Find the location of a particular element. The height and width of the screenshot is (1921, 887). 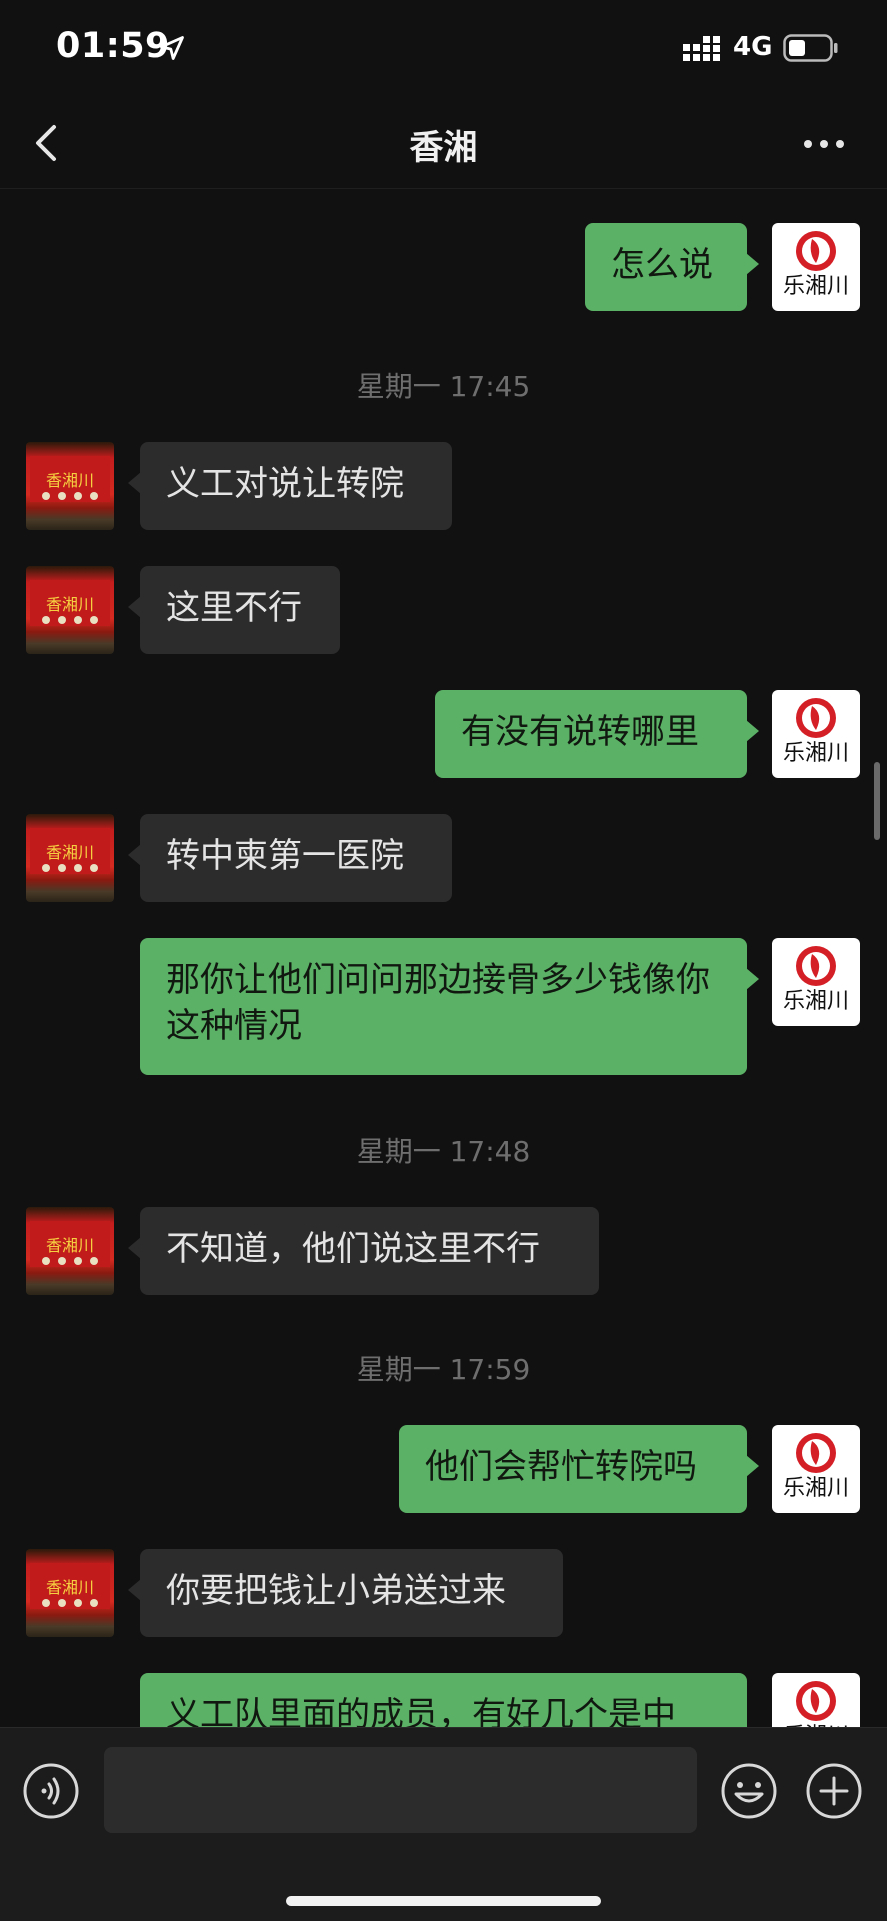

voice-icon is located at coordinates (51, 1791).